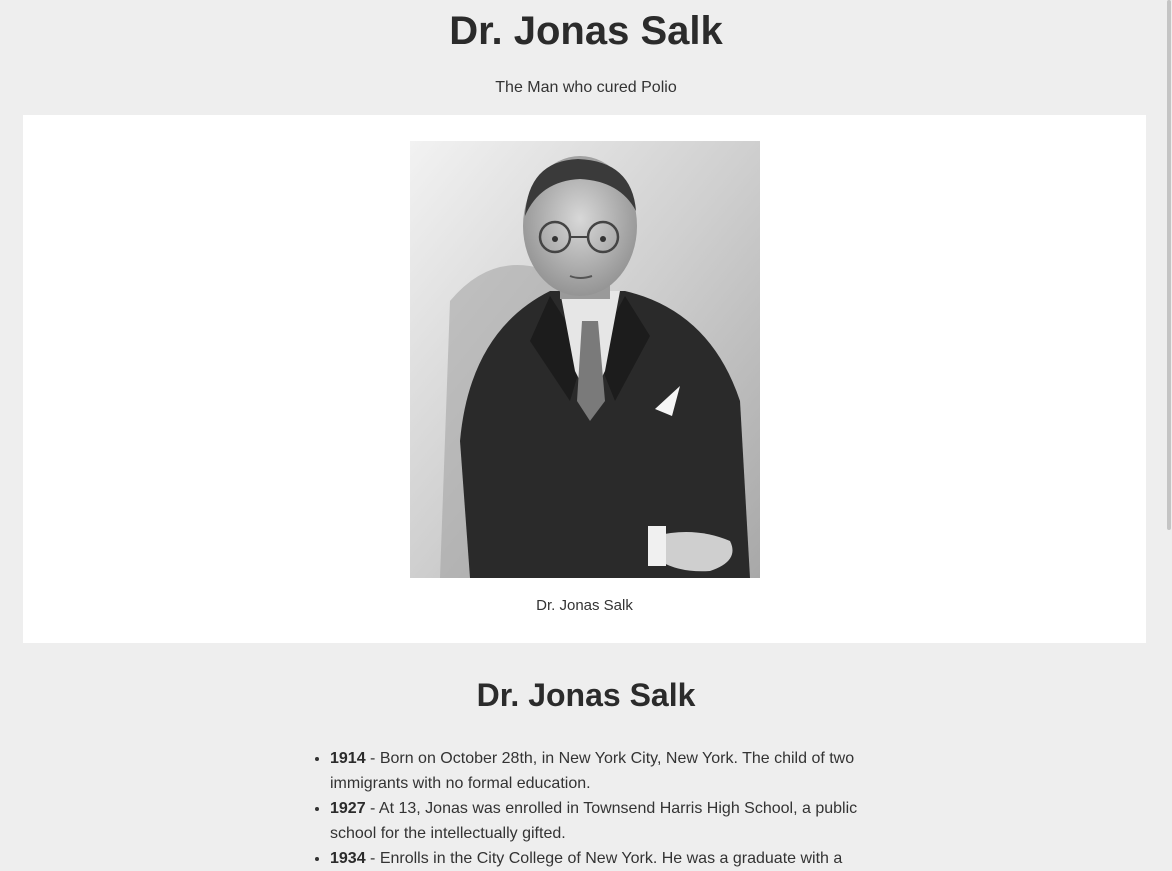 The image size is (1172, 871). I want to click on timeline-year: 1927, so click(348, 808).